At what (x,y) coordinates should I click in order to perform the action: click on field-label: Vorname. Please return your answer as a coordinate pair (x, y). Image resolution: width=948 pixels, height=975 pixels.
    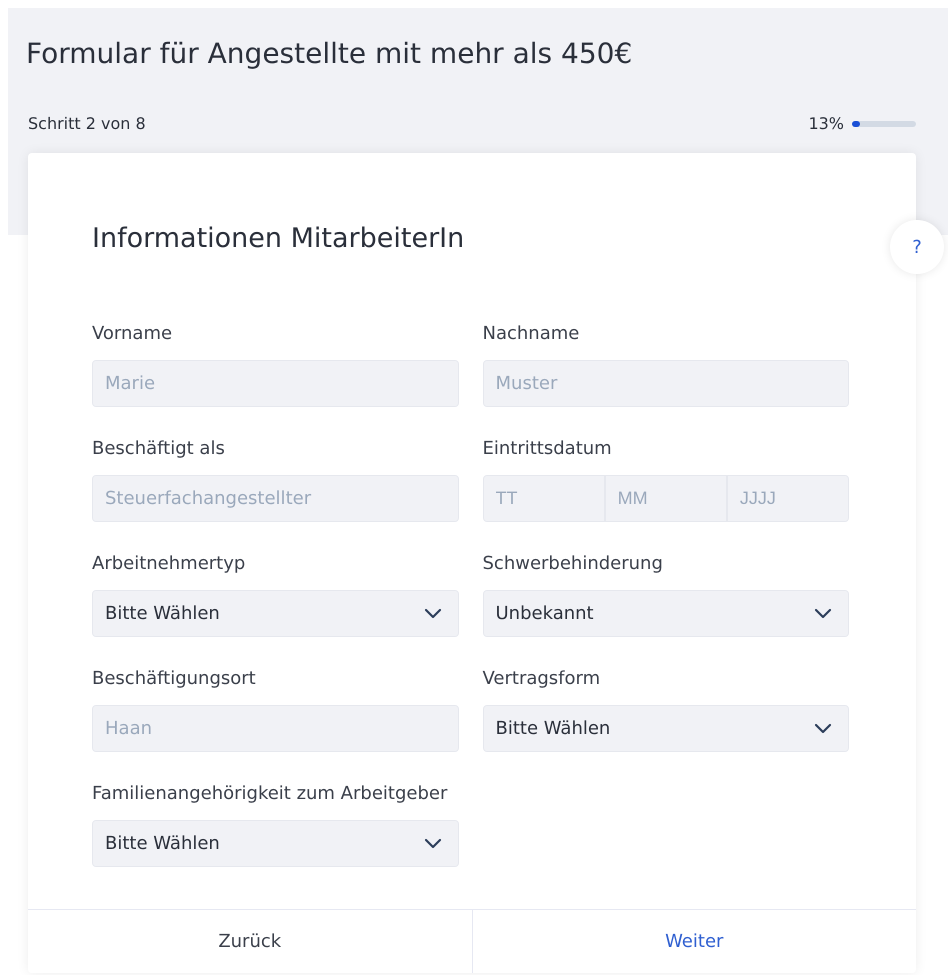
    Looking at the image, I should click on (133, 334).